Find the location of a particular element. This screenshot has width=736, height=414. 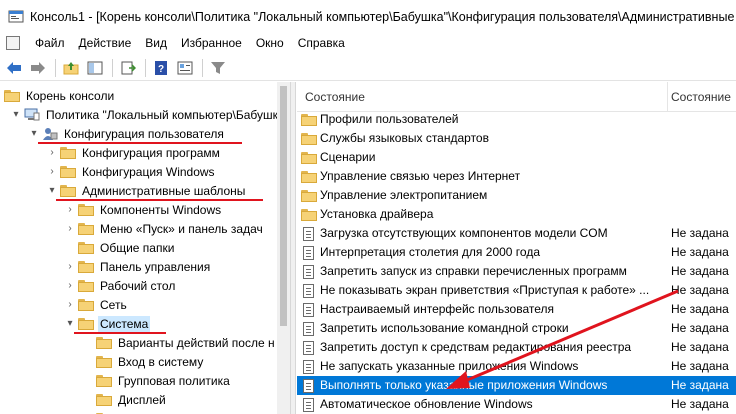

list-item: Сценарии is located at coordinates (516, 157).